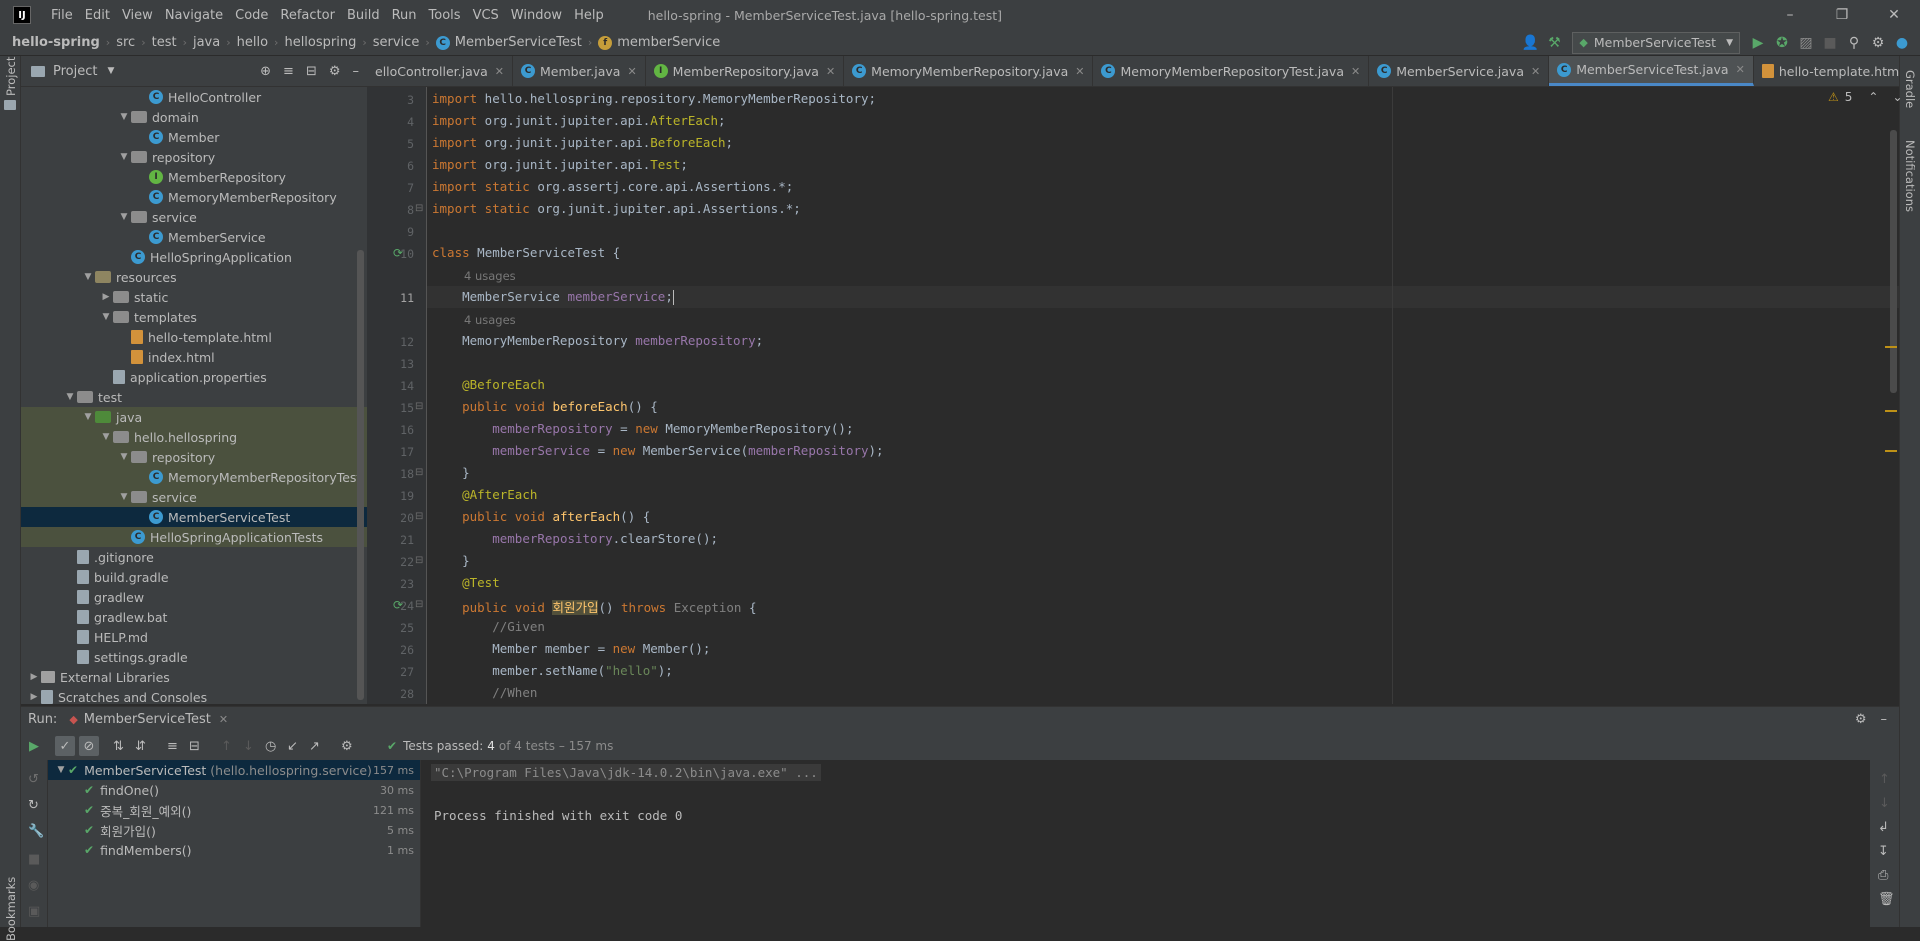  Describe the element at coordinates (352, 746) in the screenshot. I see `settings-gear-icon: ⚙` at that location.